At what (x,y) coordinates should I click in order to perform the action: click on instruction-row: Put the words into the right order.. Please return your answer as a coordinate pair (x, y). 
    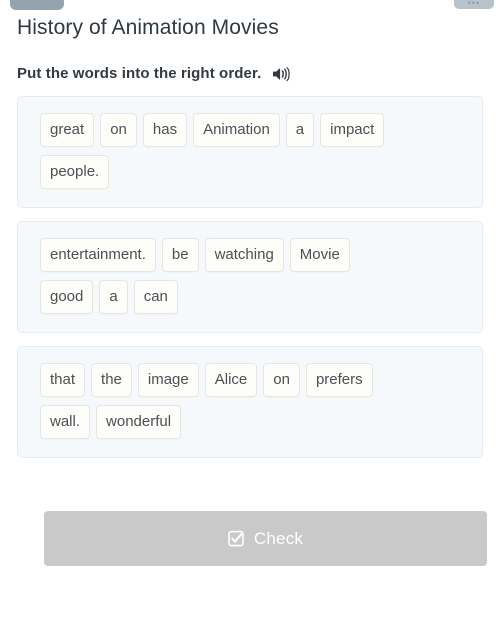
    Looking at the image, I should click on (250, 73).